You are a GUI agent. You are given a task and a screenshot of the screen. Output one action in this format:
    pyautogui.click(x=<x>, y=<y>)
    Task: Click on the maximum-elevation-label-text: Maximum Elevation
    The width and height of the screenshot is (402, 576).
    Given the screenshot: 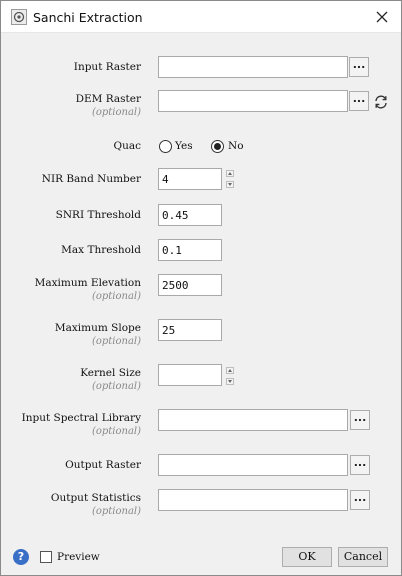 What is the action you would take?
    pyautogui.click(x=87, y=283)
    